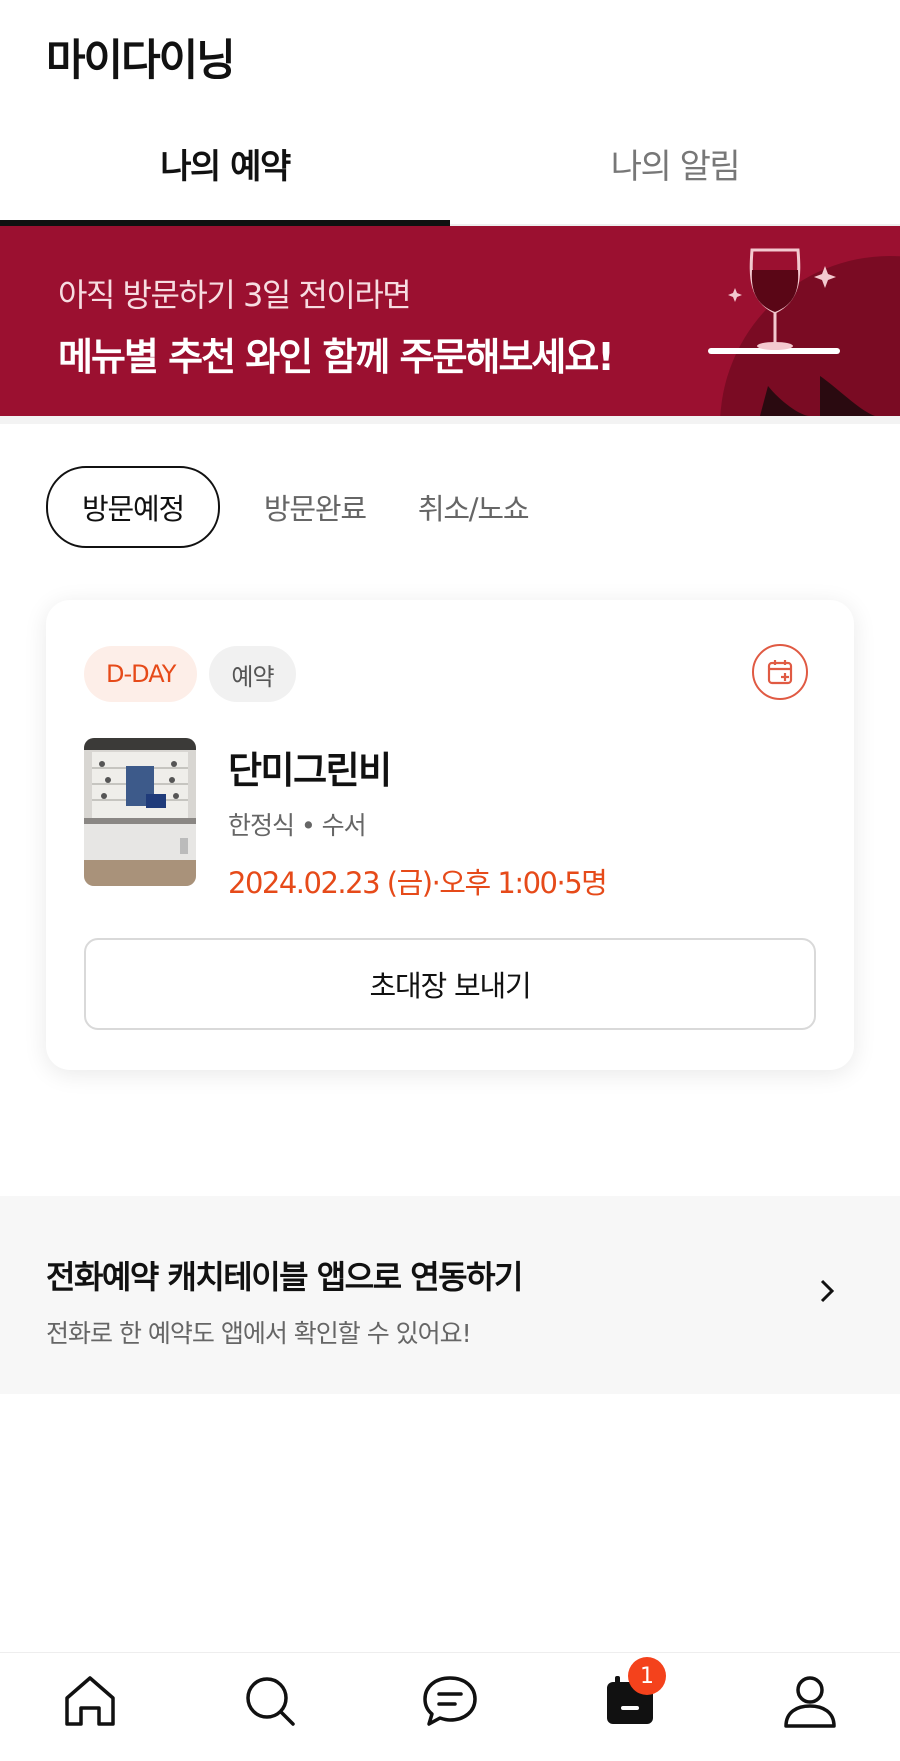 Image resolution: width=900 pixels, height=1761 pixels. I want to click on calendar-add-icon, so click(780, 672).